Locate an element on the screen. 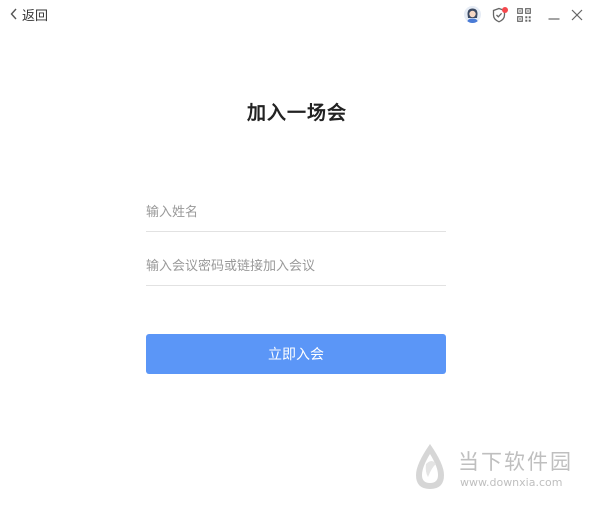  meeting-code-input is located at coordinates (296, 266).